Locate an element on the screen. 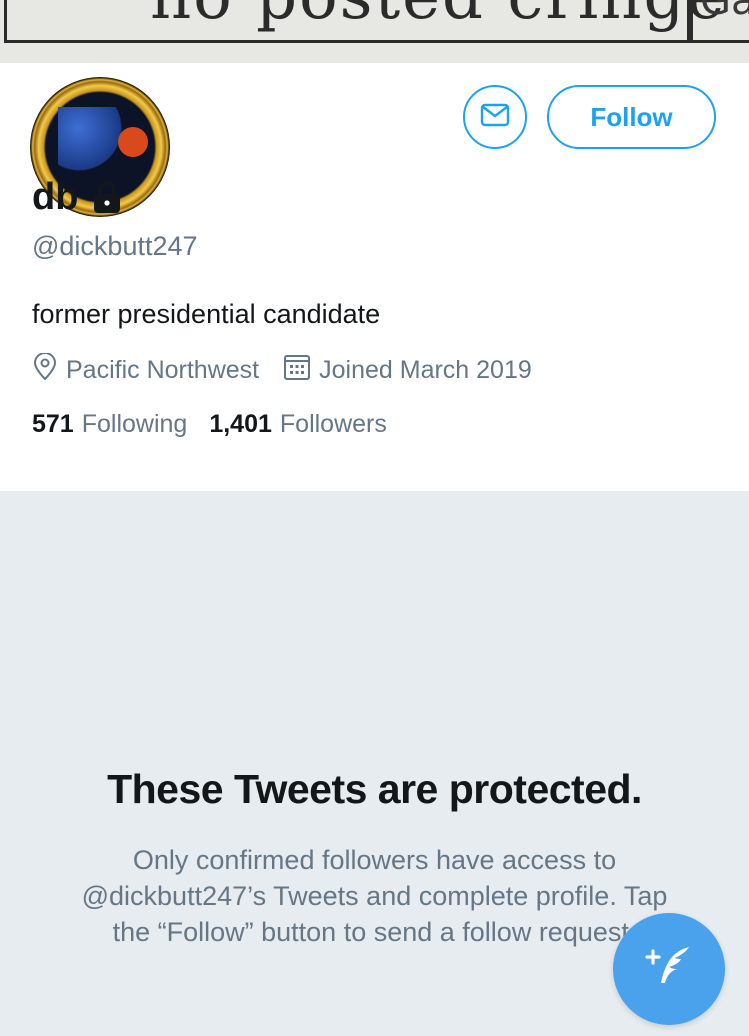 The width and height of the screenshot is (749, 1036). location-pin-icon is located at coordinates (49, 370).